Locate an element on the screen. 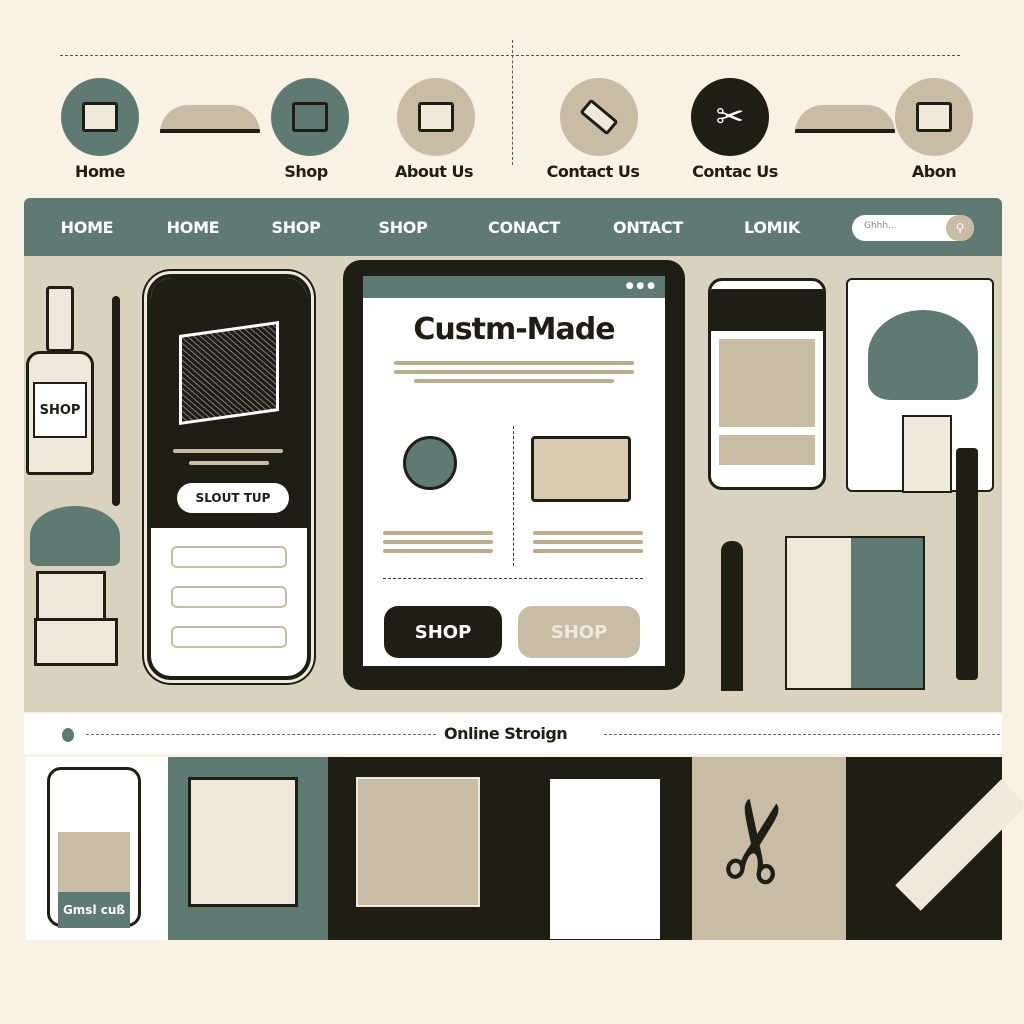 Image resolution: width=1024 pixels, height=1024 pixels. search-icon: ⚲ is located at coordinates (960, 228).